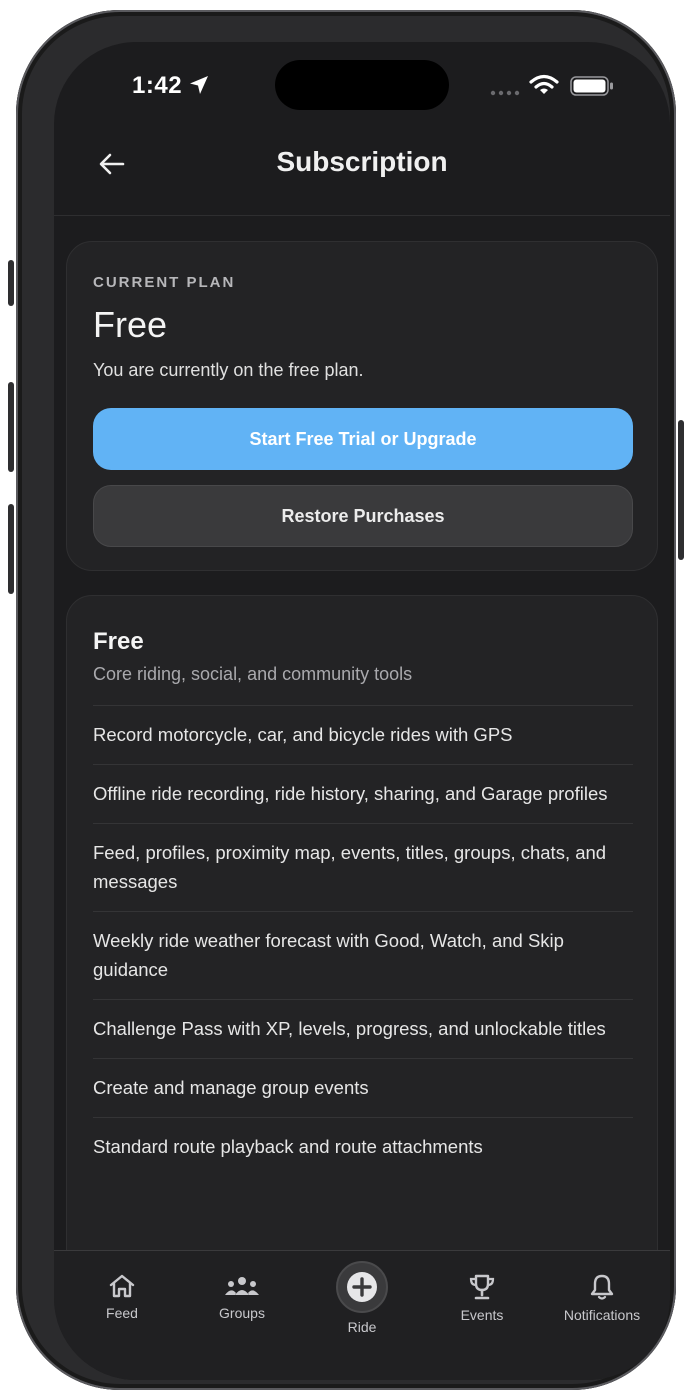 Image resolution: width=690 pixels, height=1400 pixels. I want to click on tier-name: Free, so click(118, 641).